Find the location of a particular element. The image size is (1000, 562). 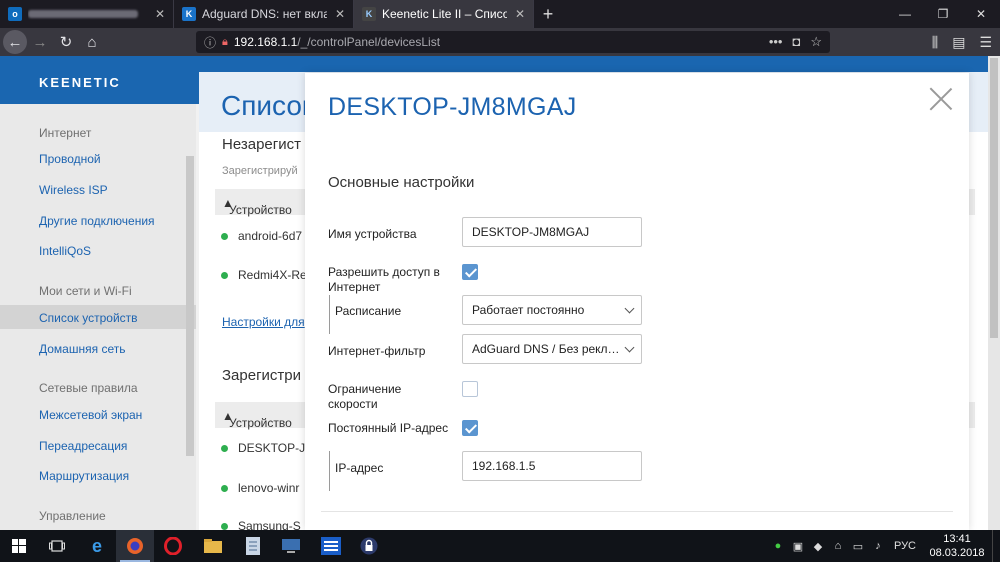

page-title: Список is located at coordinates (268, 105).